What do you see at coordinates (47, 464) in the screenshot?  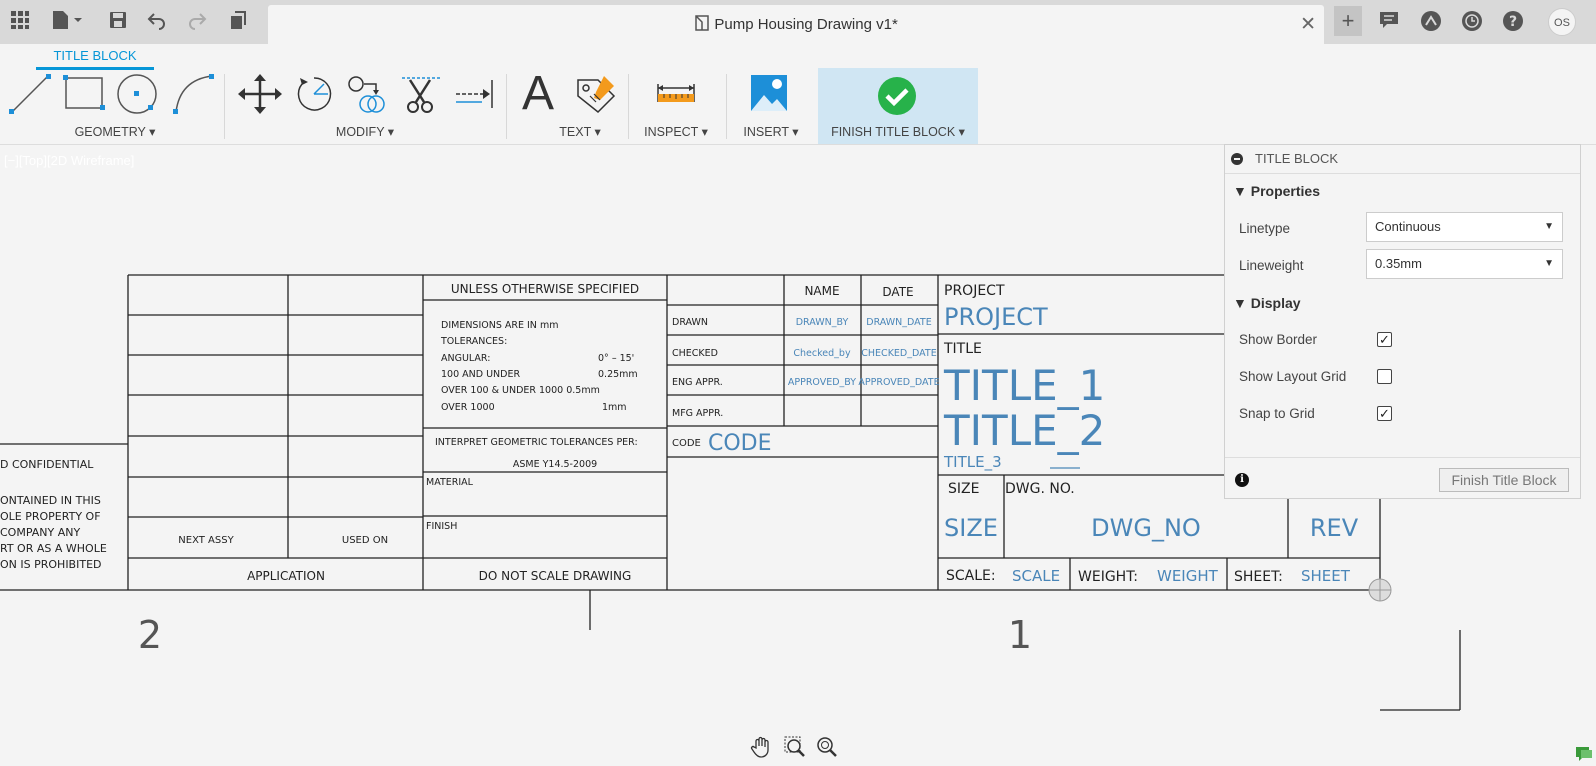 I see `svg-text: D CONFIDENTIAL` at bounding box center [47, 464].